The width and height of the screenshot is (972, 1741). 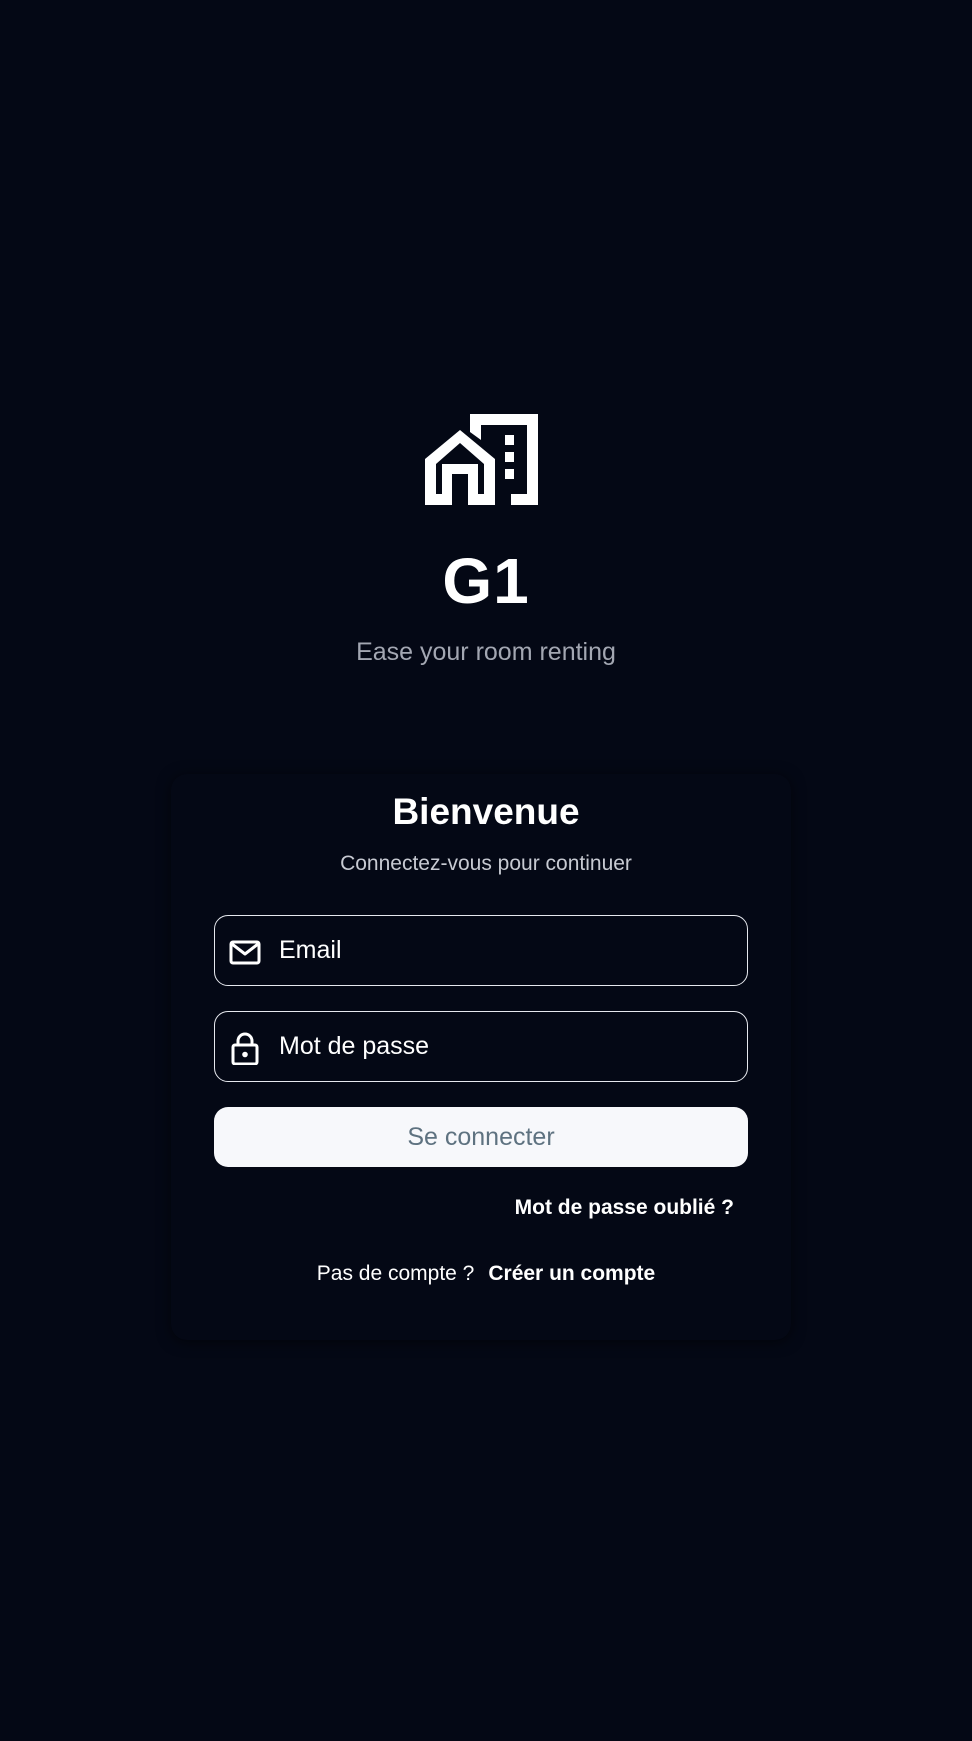 I want to click on no-account-label: Pas de compte ?, so click(x=395, y=1273).